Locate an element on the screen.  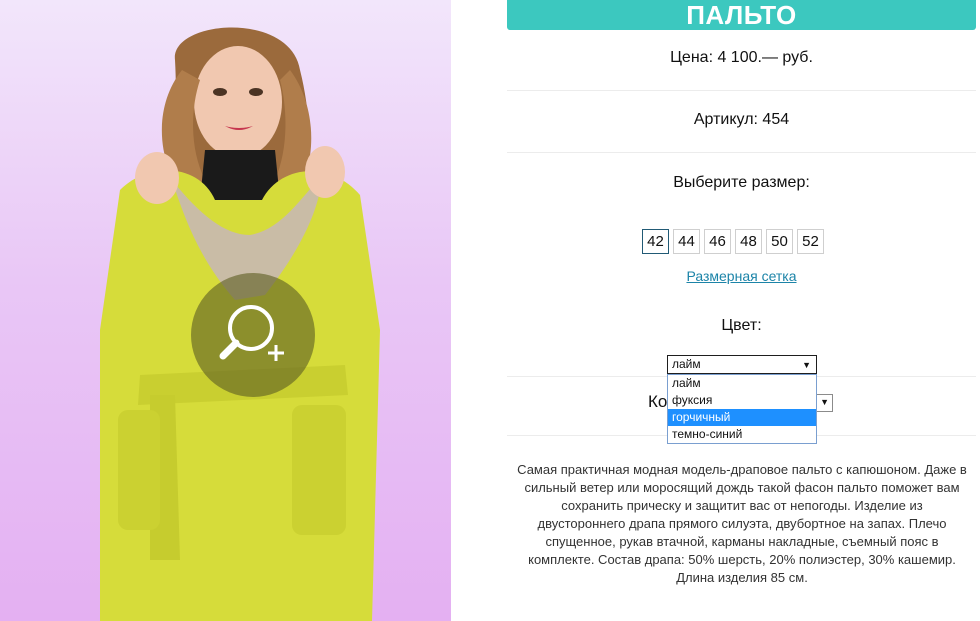
color-option-fuchsia: фуксия is located at coordinates (742, 400).